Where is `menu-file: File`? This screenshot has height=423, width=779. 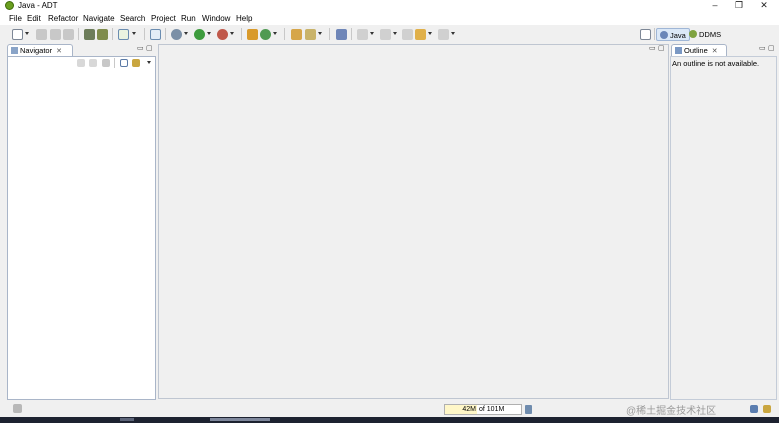
menu-file: File is located at coordinates (15, 19).